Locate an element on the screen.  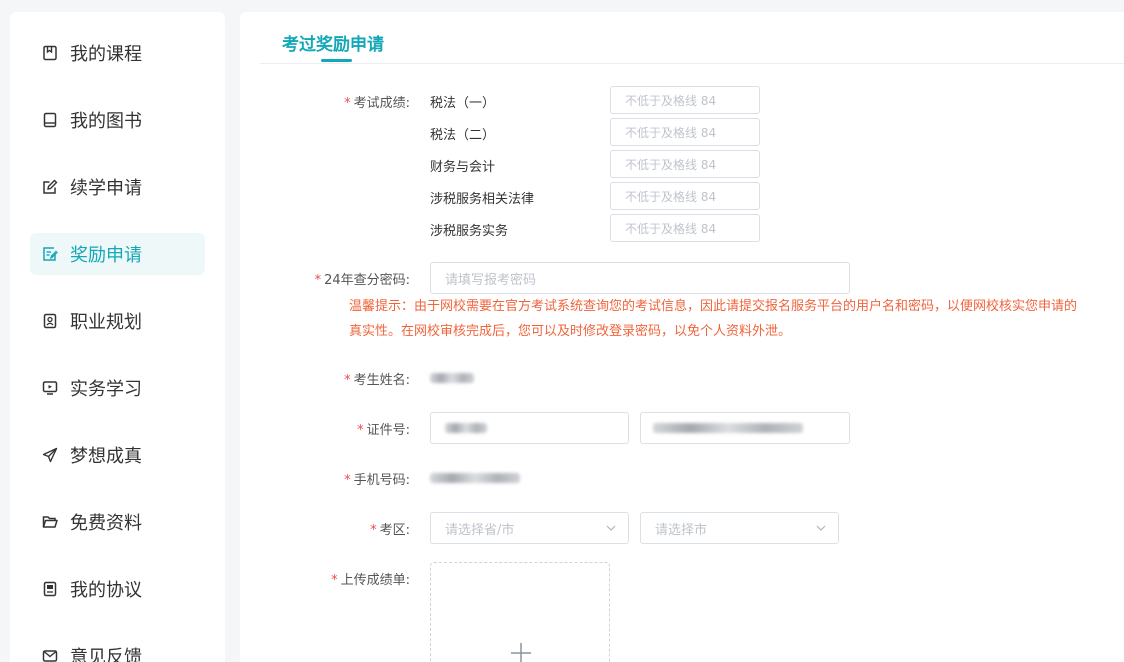
province-select-placeholder: 请选择省/市 is located at coordinates (480, 530).